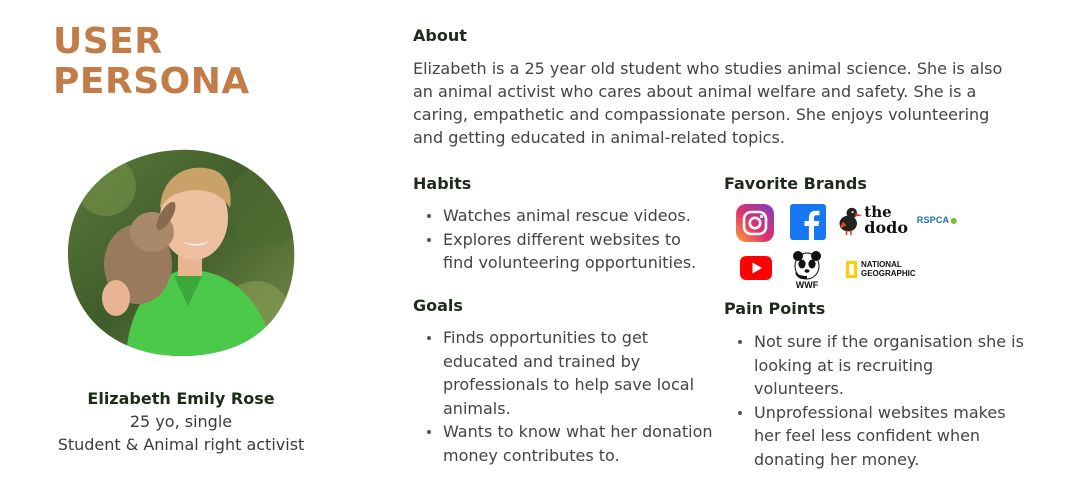 The image size is (1088, 492). What do you see at coordinates (886, 227) in the screenshot?
I see `dodo-text-line2: dodo` at bounding box center [886, 227].